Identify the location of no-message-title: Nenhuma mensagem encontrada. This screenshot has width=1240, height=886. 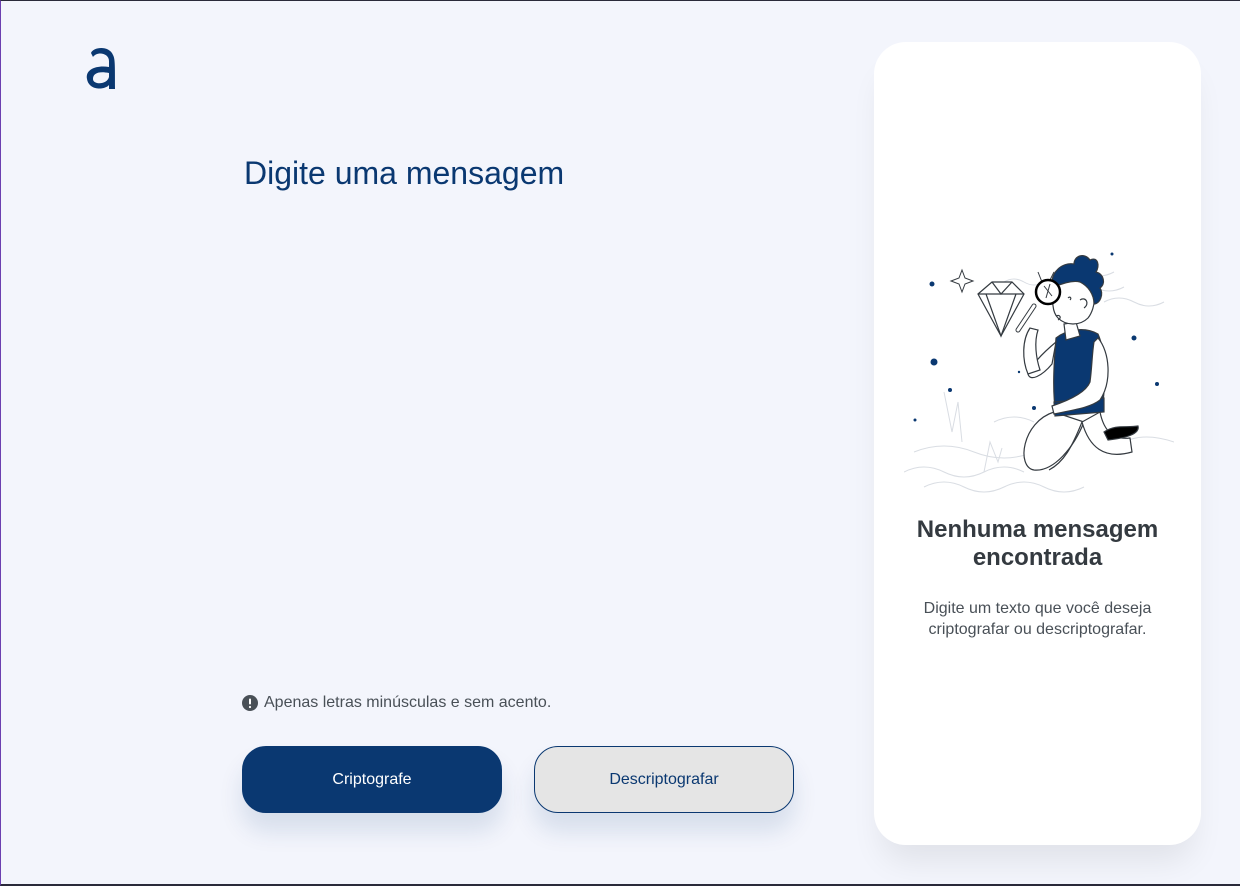
(1037, 543).